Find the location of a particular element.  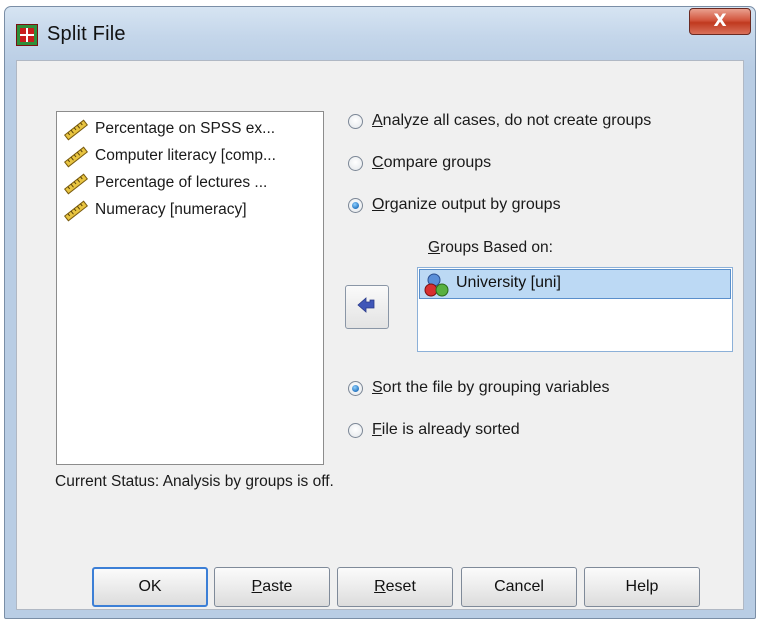

radio-label: Analyze all cases, do not create groups is located at coordinates (512, 120).